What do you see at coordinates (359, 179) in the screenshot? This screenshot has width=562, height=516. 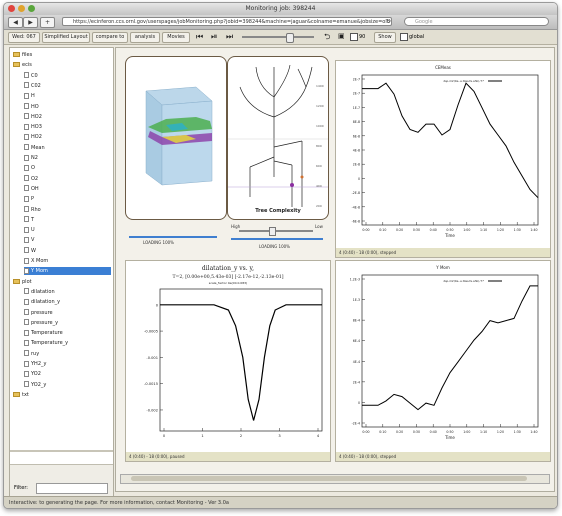 I see `y-tick-label: 0` at bounding box center [359, 179].